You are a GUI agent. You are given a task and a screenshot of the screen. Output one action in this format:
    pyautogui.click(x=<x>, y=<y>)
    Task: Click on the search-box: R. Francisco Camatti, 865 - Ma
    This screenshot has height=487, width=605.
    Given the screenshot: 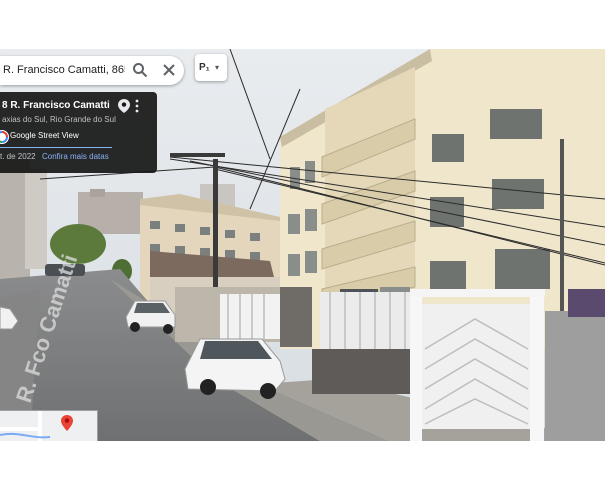 What is the action you would take?
    pyautogui.click(x=92, y=70)
    